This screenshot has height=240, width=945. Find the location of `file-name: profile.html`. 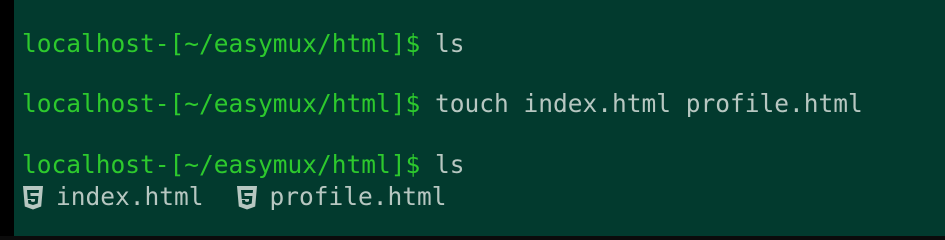

file-name: profile.html is located at coordinates (358, 196).